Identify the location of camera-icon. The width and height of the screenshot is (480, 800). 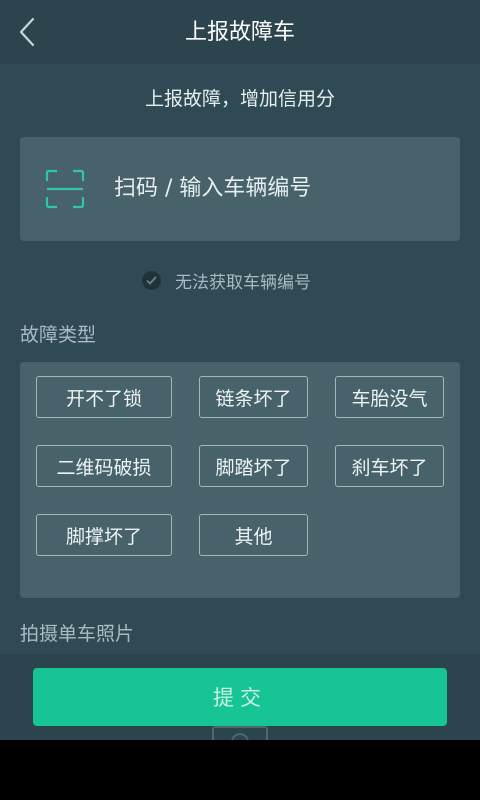
(240, 733).